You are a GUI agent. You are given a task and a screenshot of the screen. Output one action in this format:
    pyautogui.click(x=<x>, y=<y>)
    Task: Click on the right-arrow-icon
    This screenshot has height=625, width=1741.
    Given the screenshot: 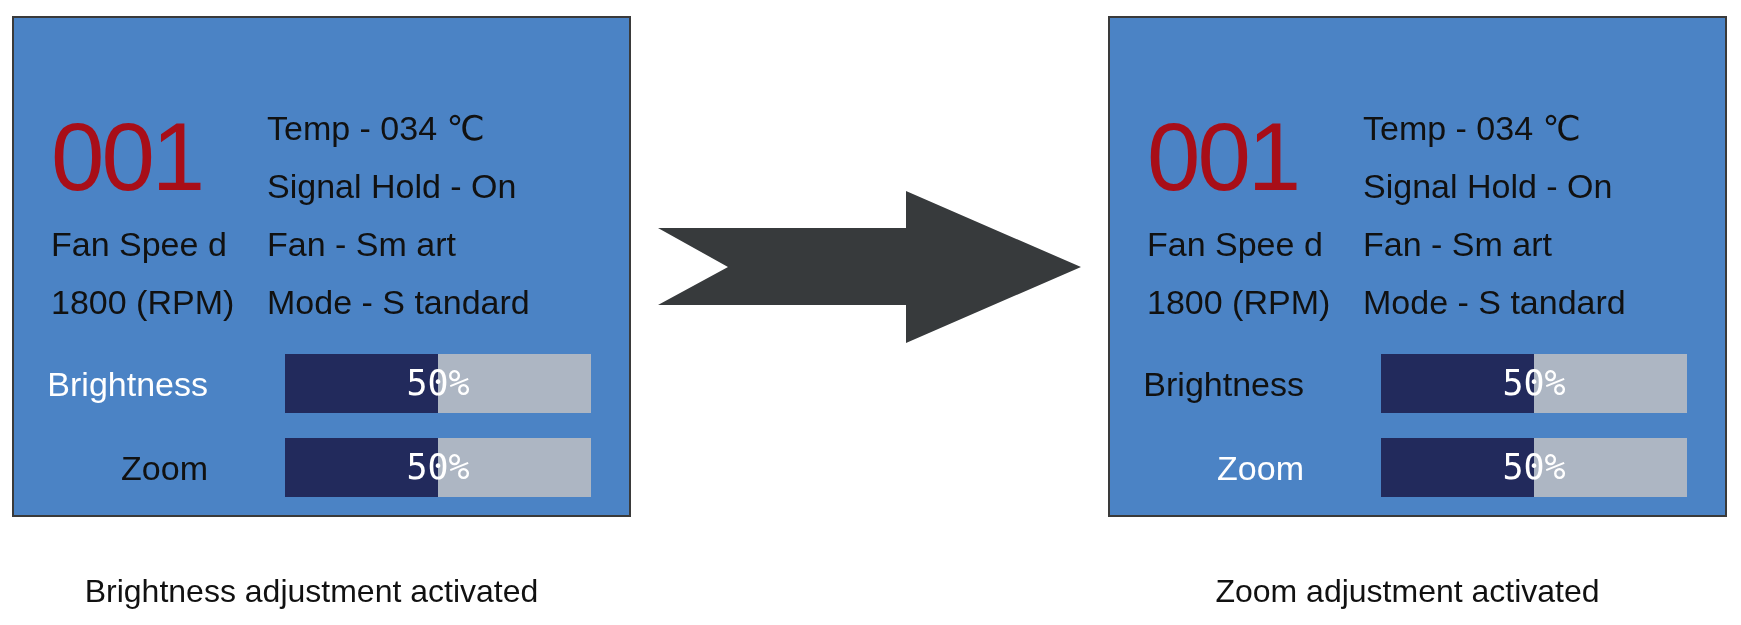 What is the action you would take?
    pyautogui.click(x=869, y=266)
    